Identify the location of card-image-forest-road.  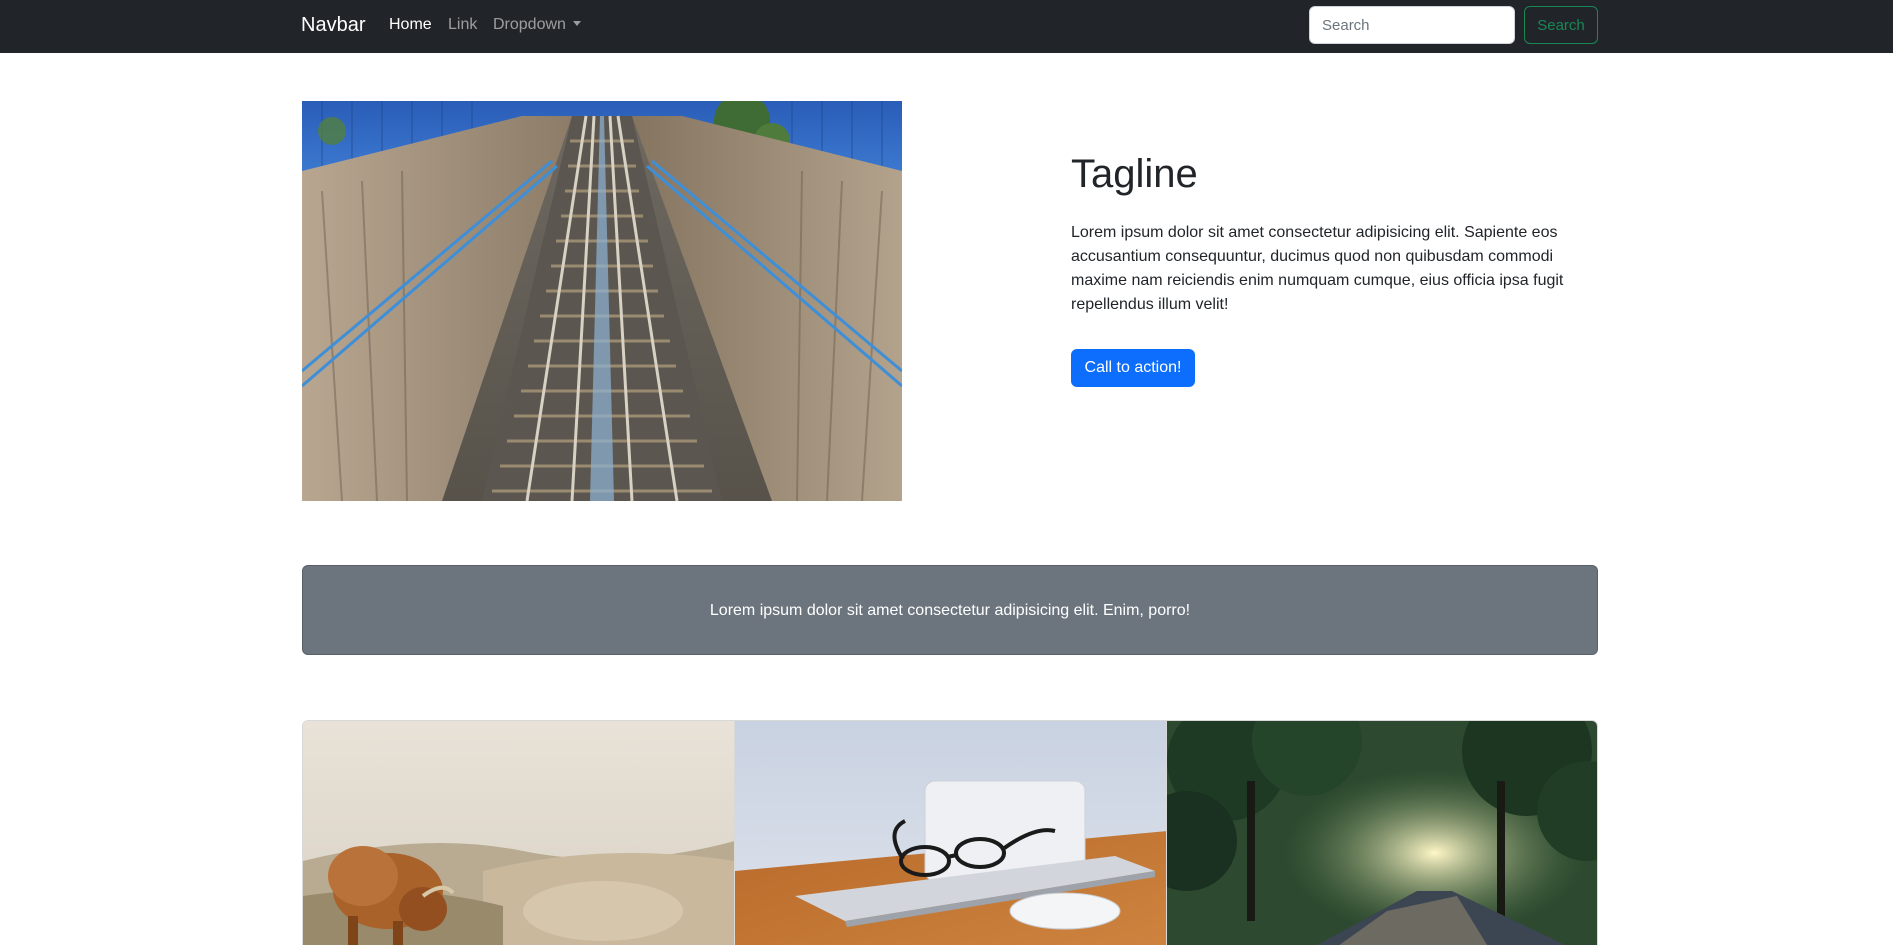
(1381, 833).